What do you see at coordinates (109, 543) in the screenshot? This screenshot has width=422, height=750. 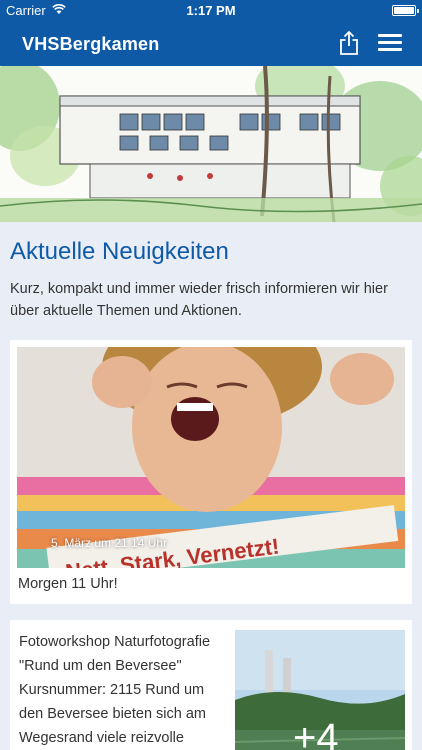 I see `news-date: 5. März um 21:14 Uhr` at bounding box center [109, 543].